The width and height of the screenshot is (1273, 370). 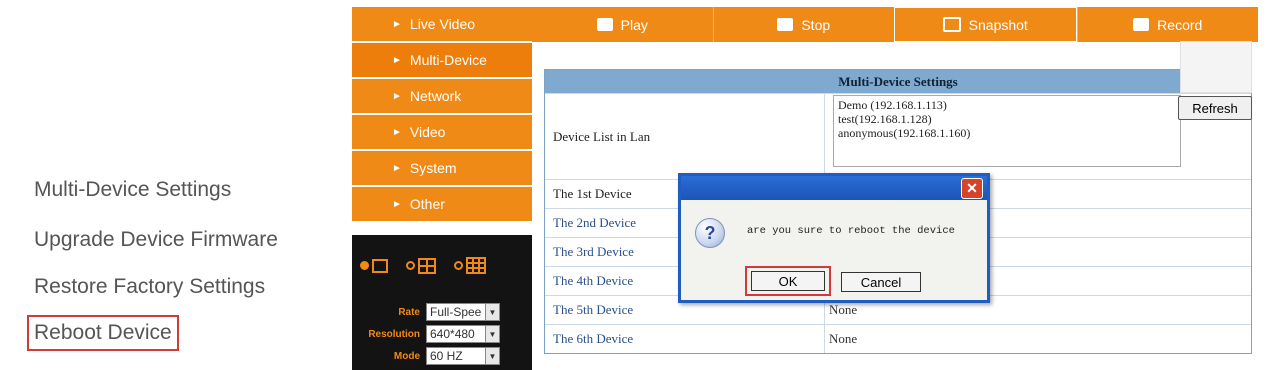 I want to click on quad-view-icon, so click(x=427, y=265).